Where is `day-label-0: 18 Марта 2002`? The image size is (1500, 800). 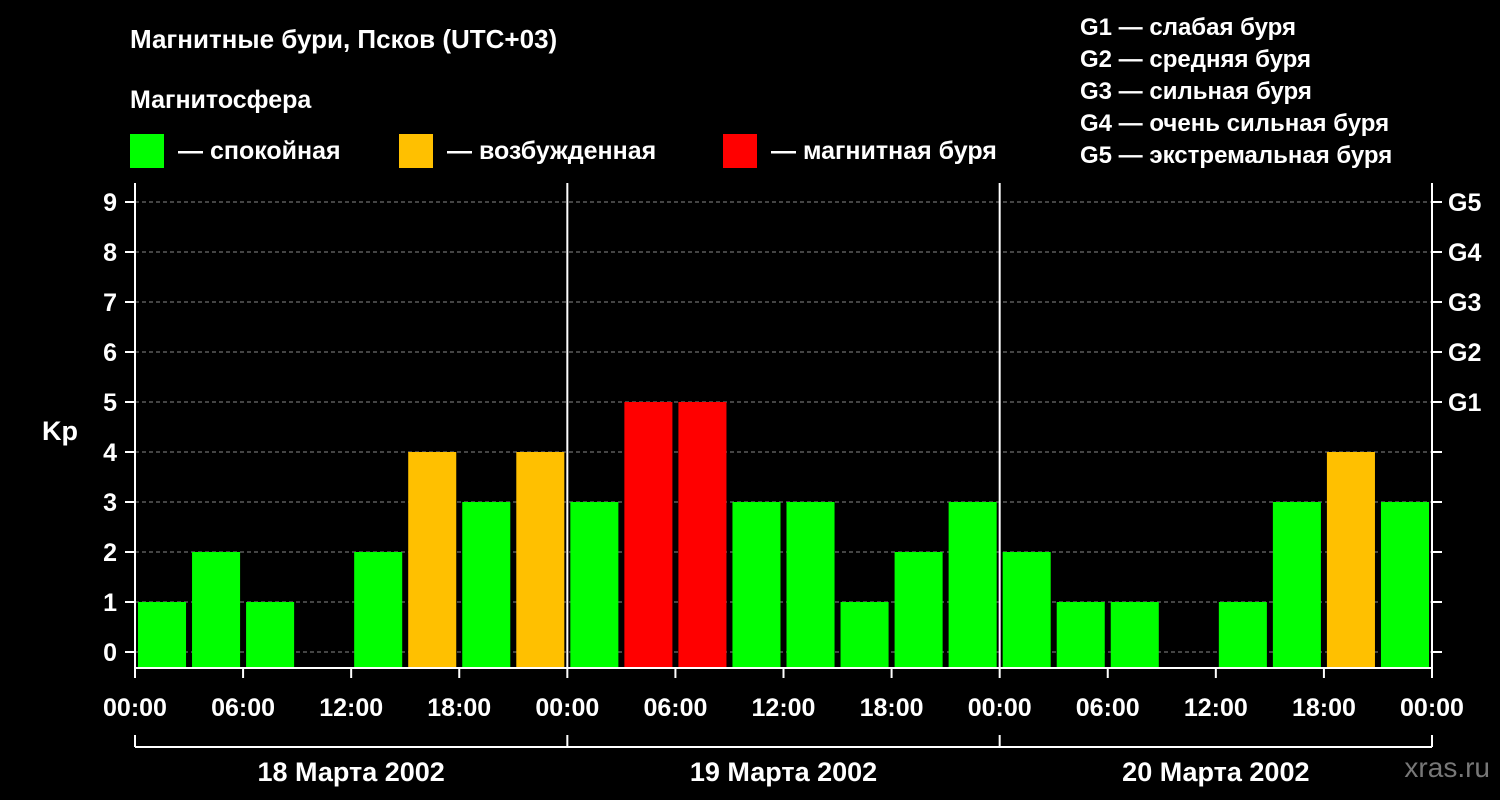 day-label-0: 18 Марта 2002 is located at coordinates (351, 772).